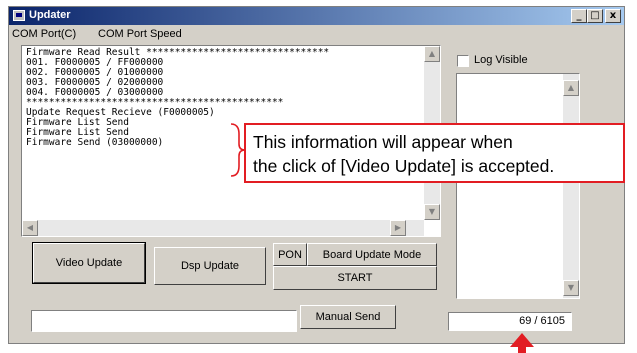 The image size is (637, 353). Describe the element at coordinates (579, 16) in the screenshot. I see `minimize-button: _` at that location.